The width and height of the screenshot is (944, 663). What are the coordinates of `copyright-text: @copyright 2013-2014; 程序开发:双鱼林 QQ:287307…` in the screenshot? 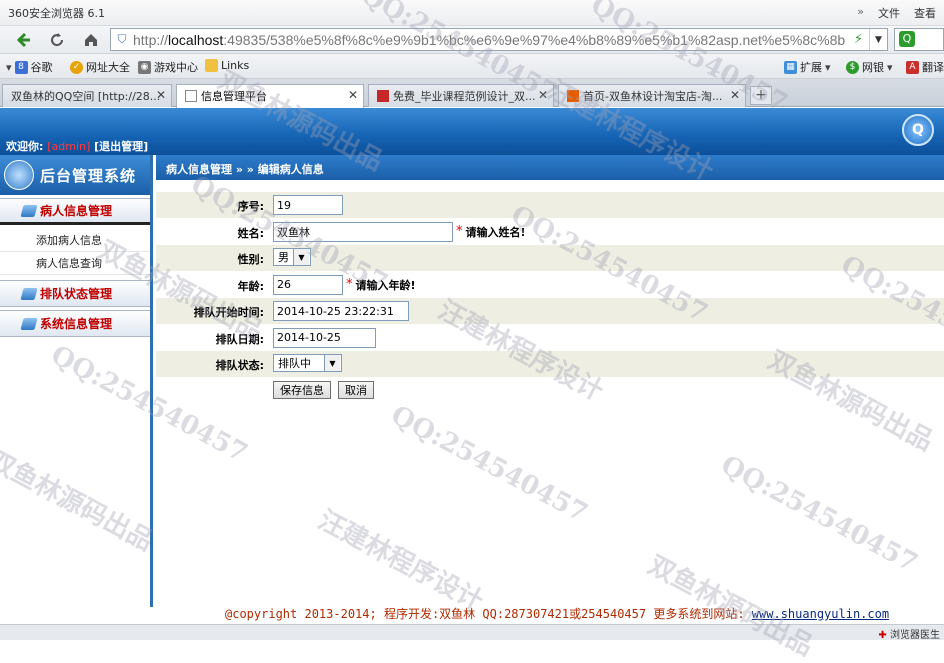 It's located at (485, 614).